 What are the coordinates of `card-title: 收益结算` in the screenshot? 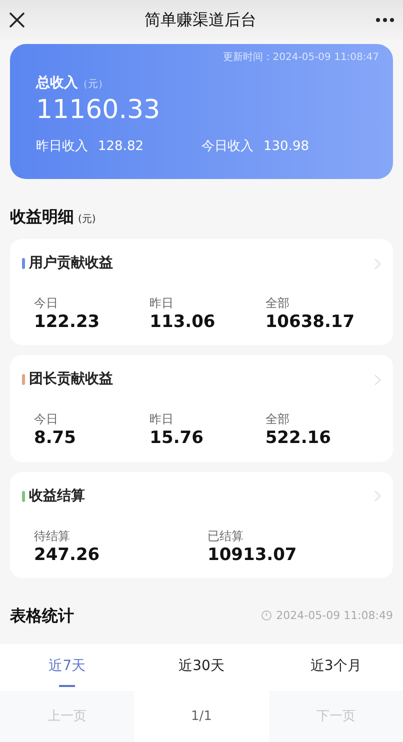 It's located at (57, 496).